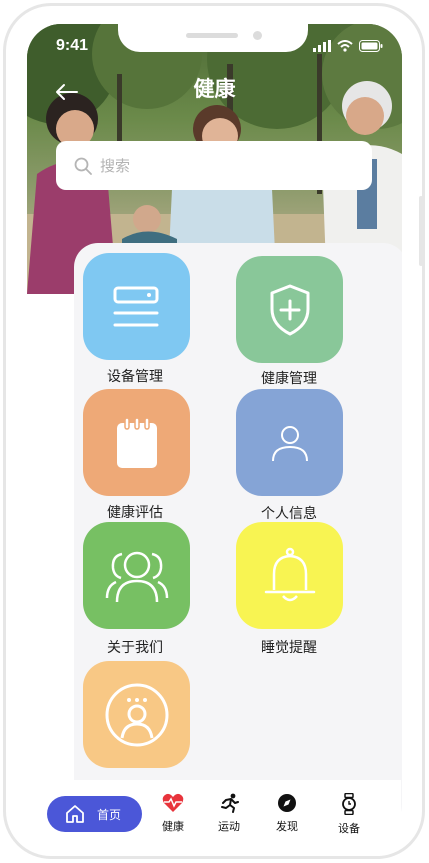  Describe the element at coordinates (75, 814) in the screenshot. I see `home-icon` at that location.